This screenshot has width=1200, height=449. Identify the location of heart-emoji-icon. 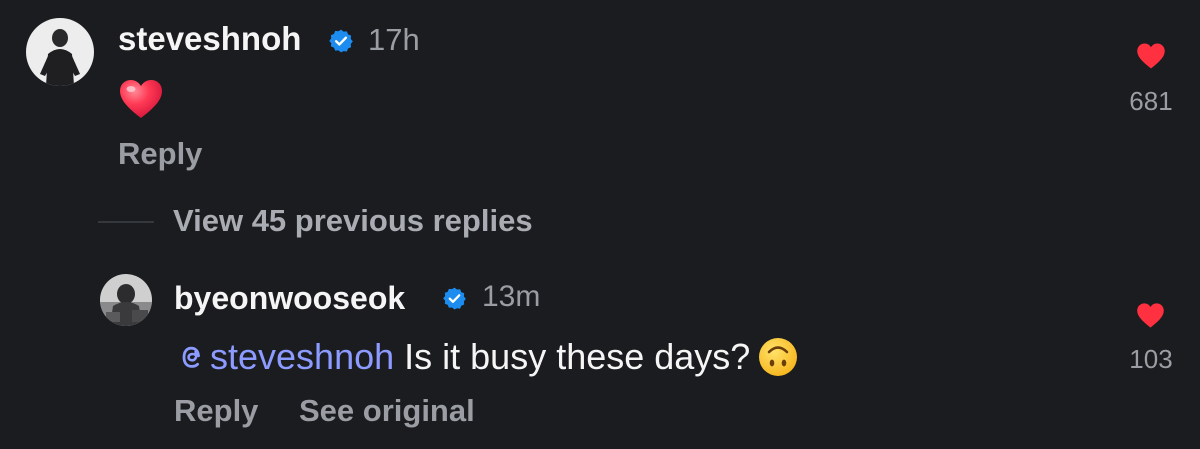
(141, 99).